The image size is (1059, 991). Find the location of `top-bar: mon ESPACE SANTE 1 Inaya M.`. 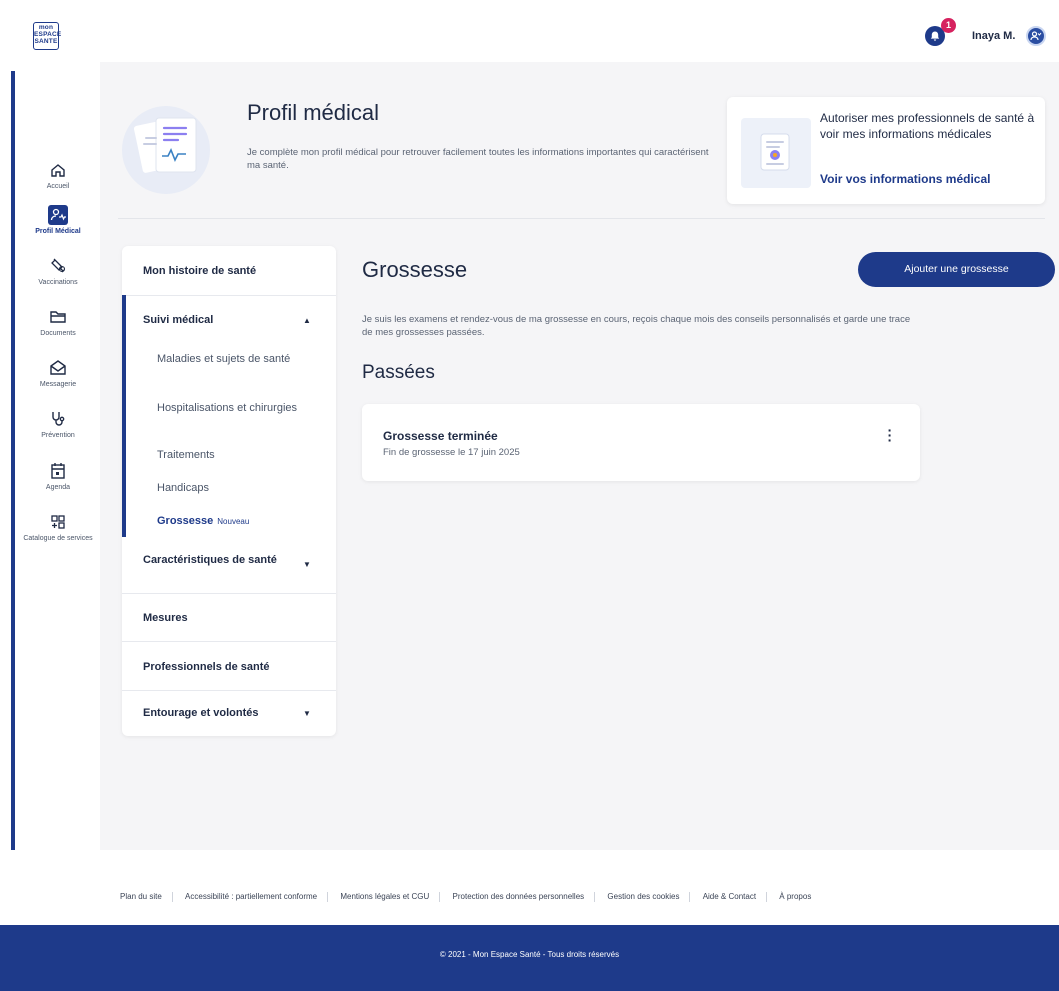

top-bar: mon ESPACE SANTE 1 Inaya M. is located at coordinates (529, 31).